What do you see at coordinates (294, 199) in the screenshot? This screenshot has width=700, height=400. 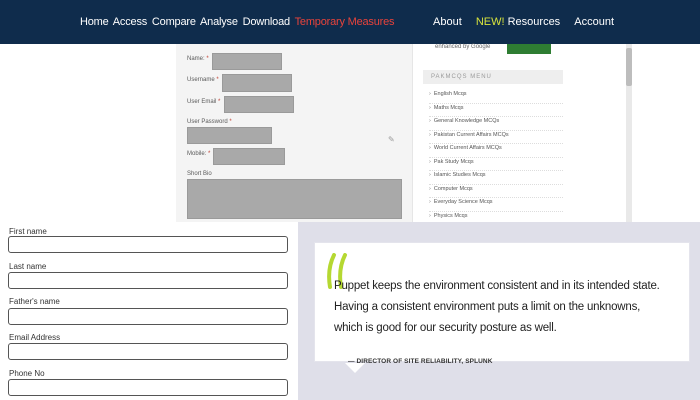 I see `short-bio-textarea` at bounding box center [294, 199].